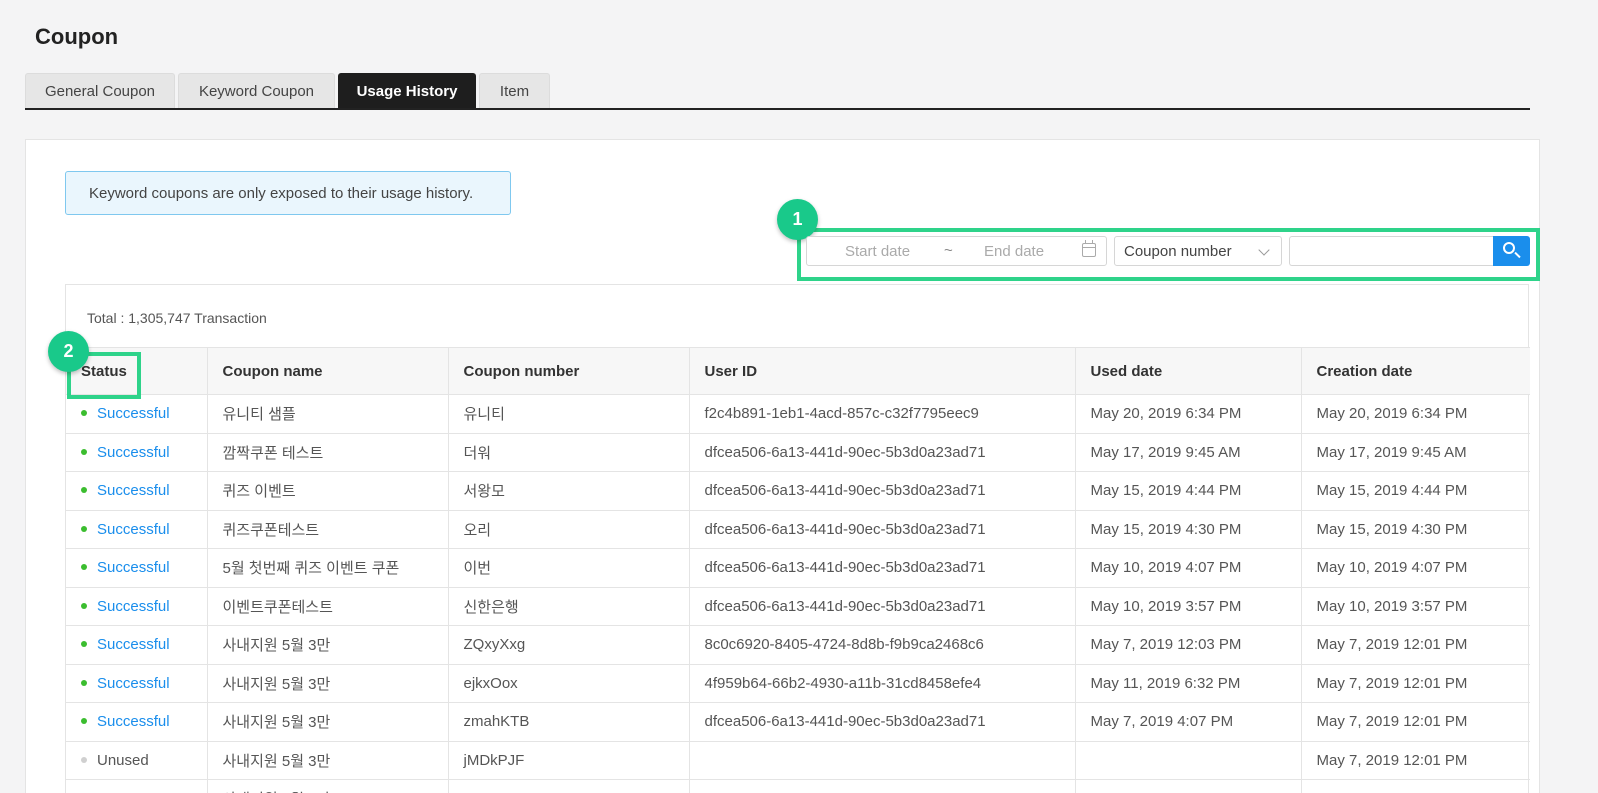 This screenshot has width=1598, height=793. What do you see at coordinates (177, 318) in the screenshot?
I see `total-count: Total : 1,305,747 Transaction` at bounding box center [177, 318].